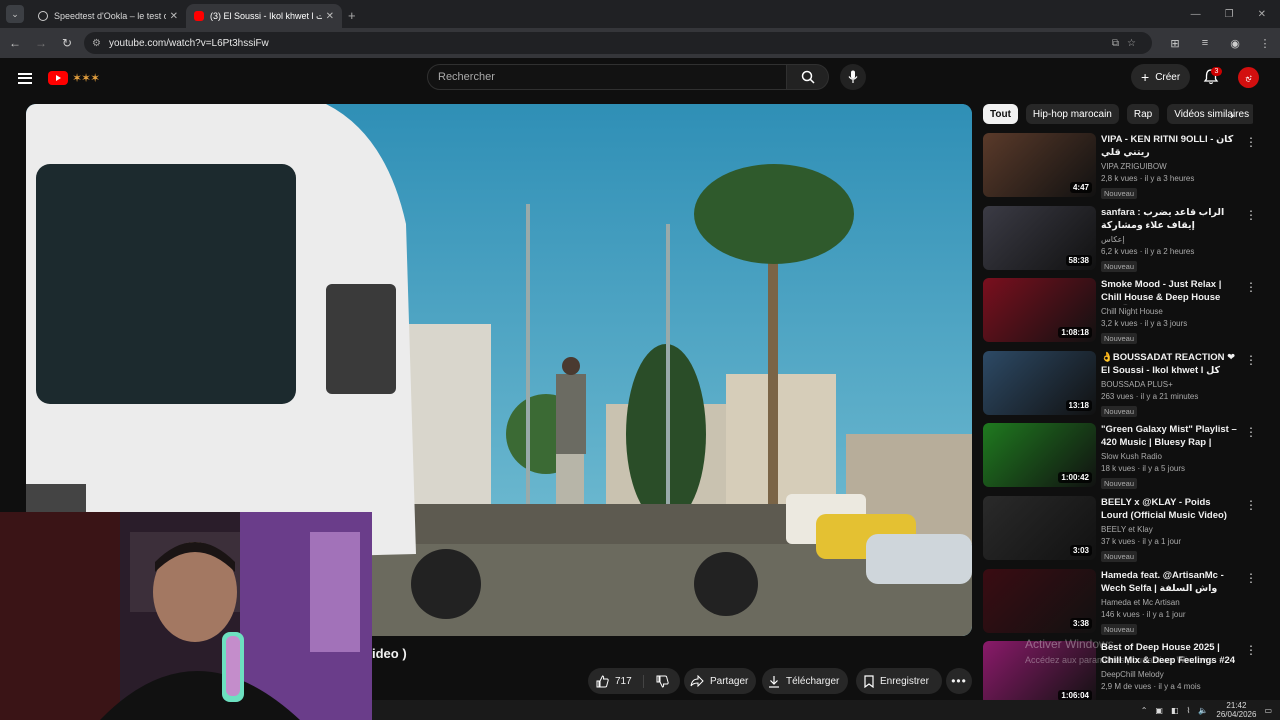  What do you see at coordinates (1039, 600) in the screenshot?
I see `video-thumbnail: 3:38` at bounding box center [1039, 600].